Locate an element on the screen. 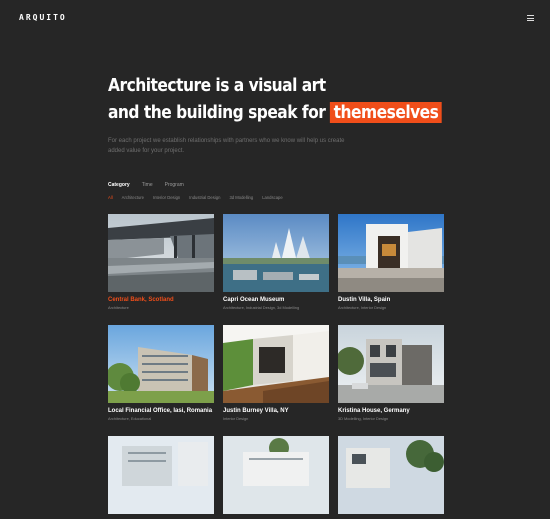 The height and width of the screenshot is (519, 550). site-logo: ARQUITO is located at coordinates (43, 17).